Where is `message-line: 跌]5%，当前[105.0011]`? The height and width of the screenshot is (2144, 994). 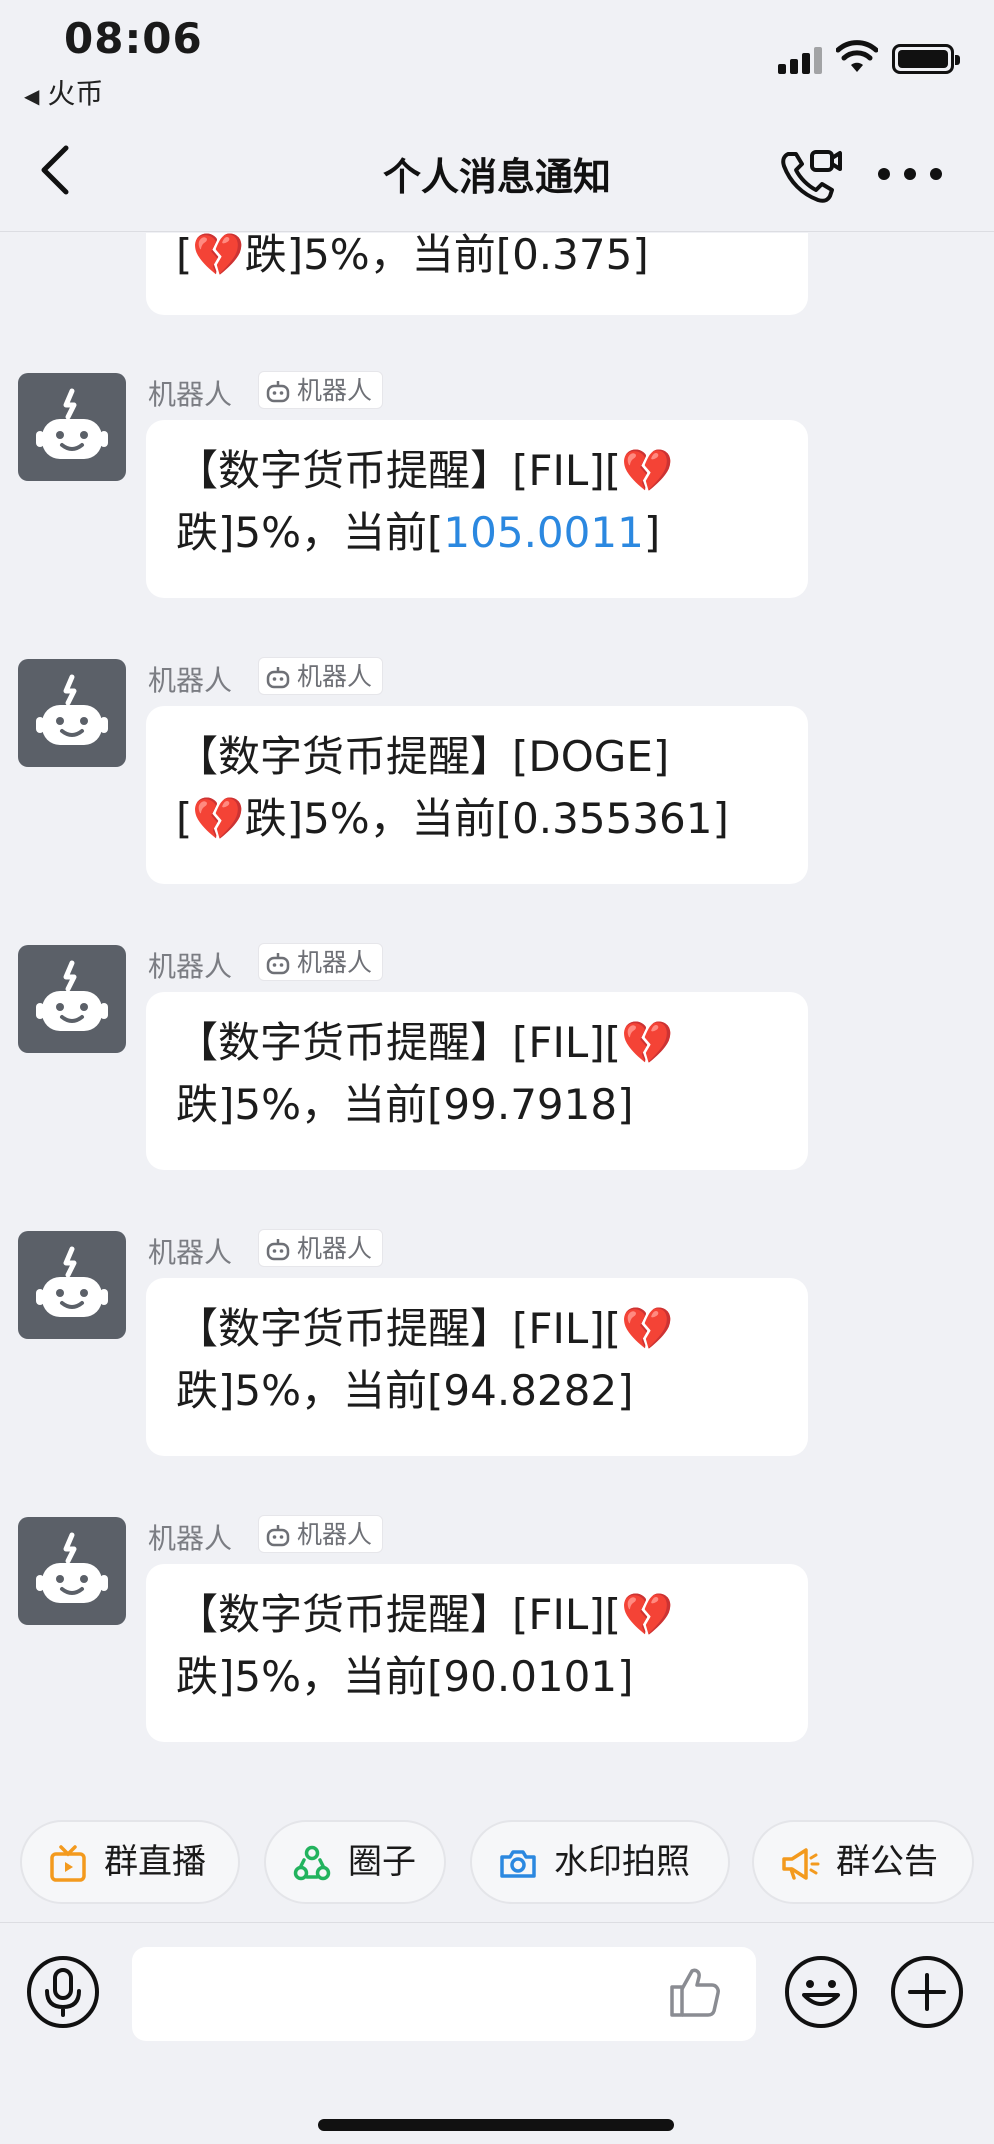
message-line: 跌]5%，当前[105.0011] is located at coordinates (418, 532).